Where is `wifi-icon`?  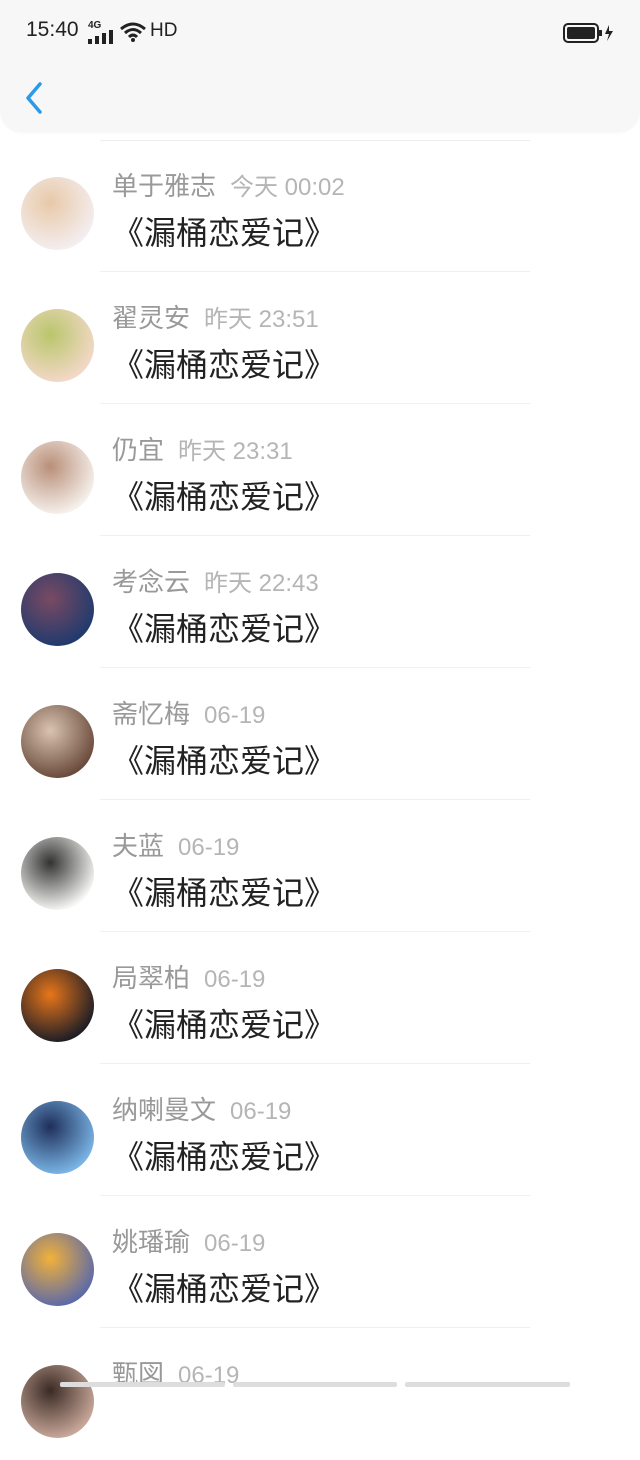
wifi-icon is located at coordinates (133, 32).